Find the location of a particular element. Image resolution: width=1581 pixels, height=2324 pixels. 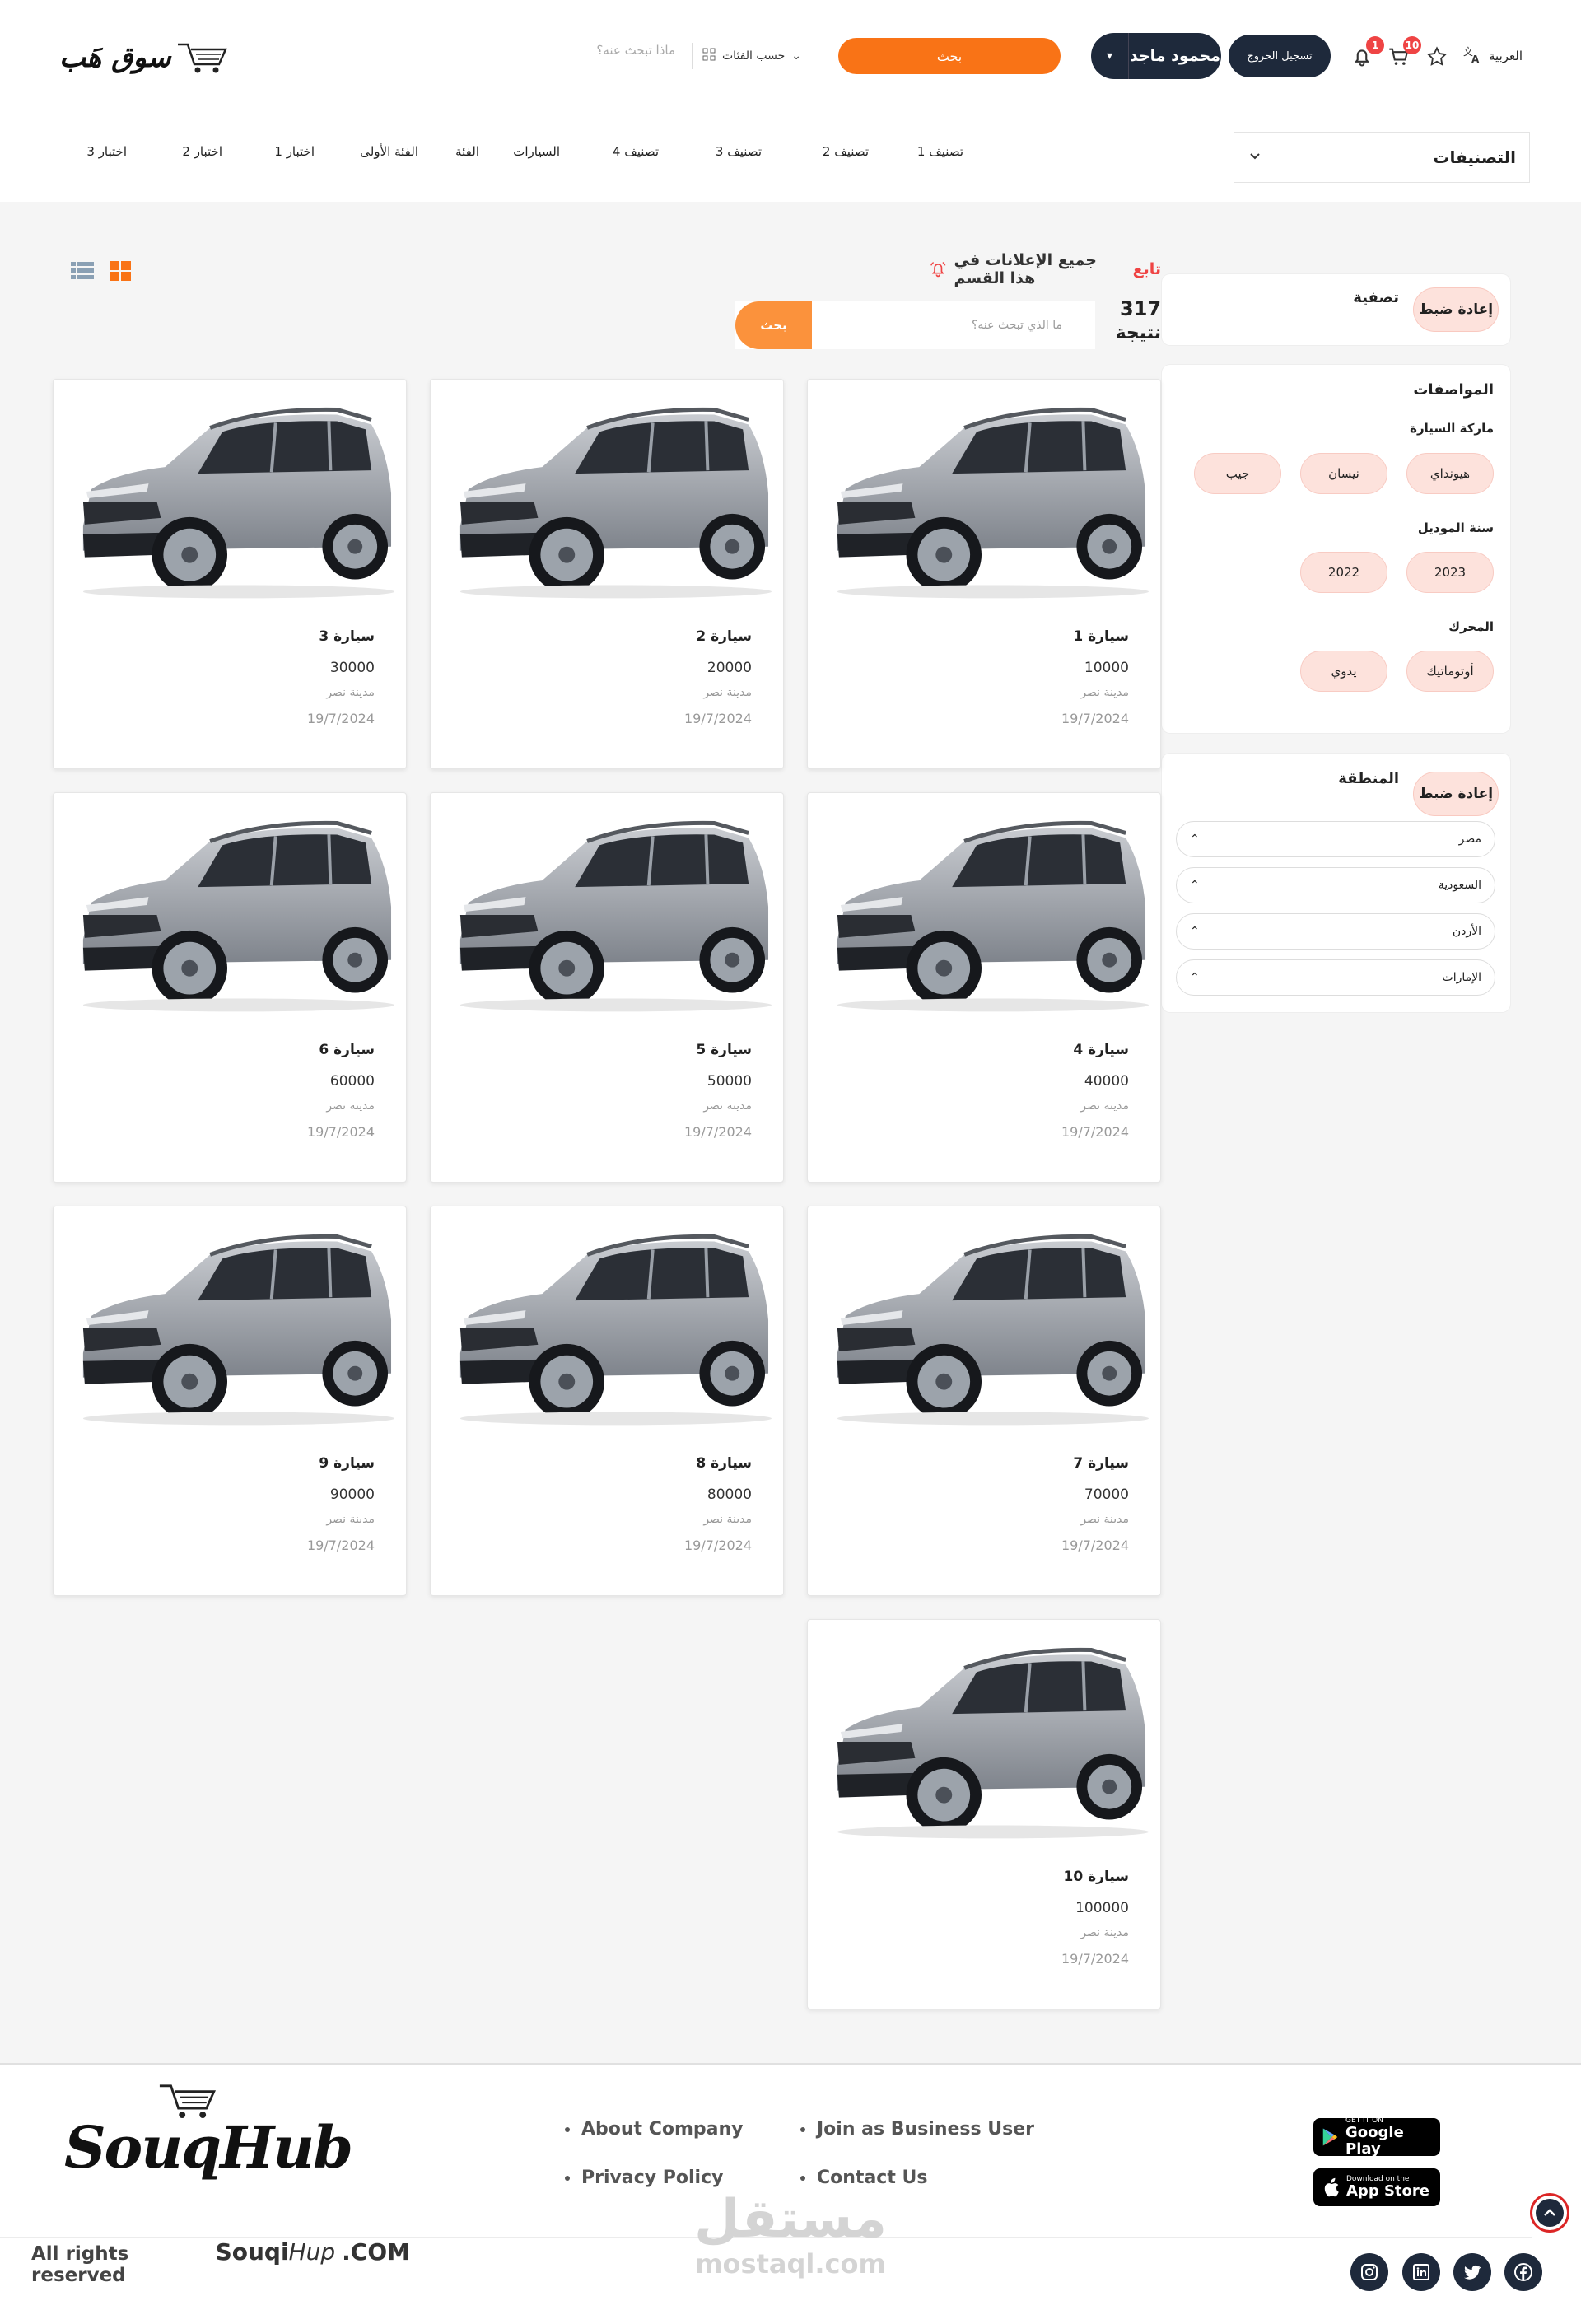

listing-card: سيارة 1 10000 مدينة نصر 19/7/2024 is located at coordinates (984, 574).